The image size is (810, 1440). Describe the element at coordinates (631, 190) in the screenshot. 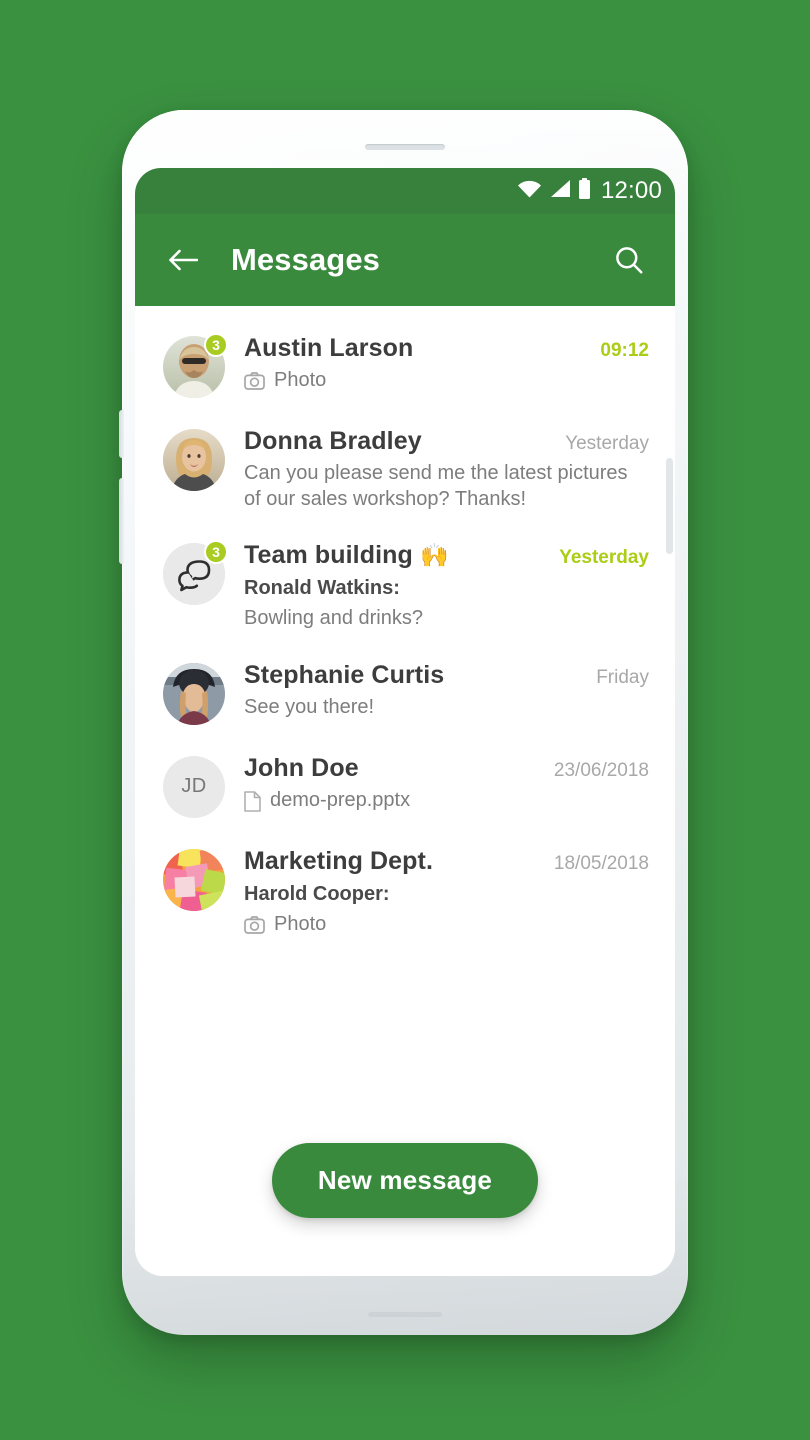

I see `status-bar-clock: 12:00` at that location.